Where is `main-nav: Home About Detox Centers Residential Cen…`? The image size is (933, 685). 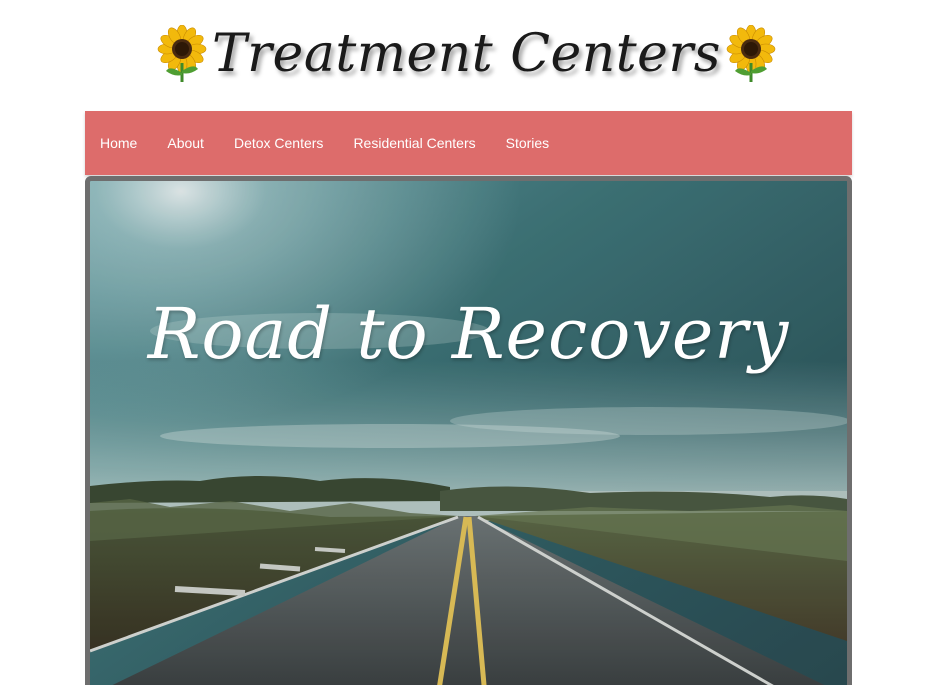 main-nav: Home About Detox Centers Residential Cen… is located at coordinates (468, 143).